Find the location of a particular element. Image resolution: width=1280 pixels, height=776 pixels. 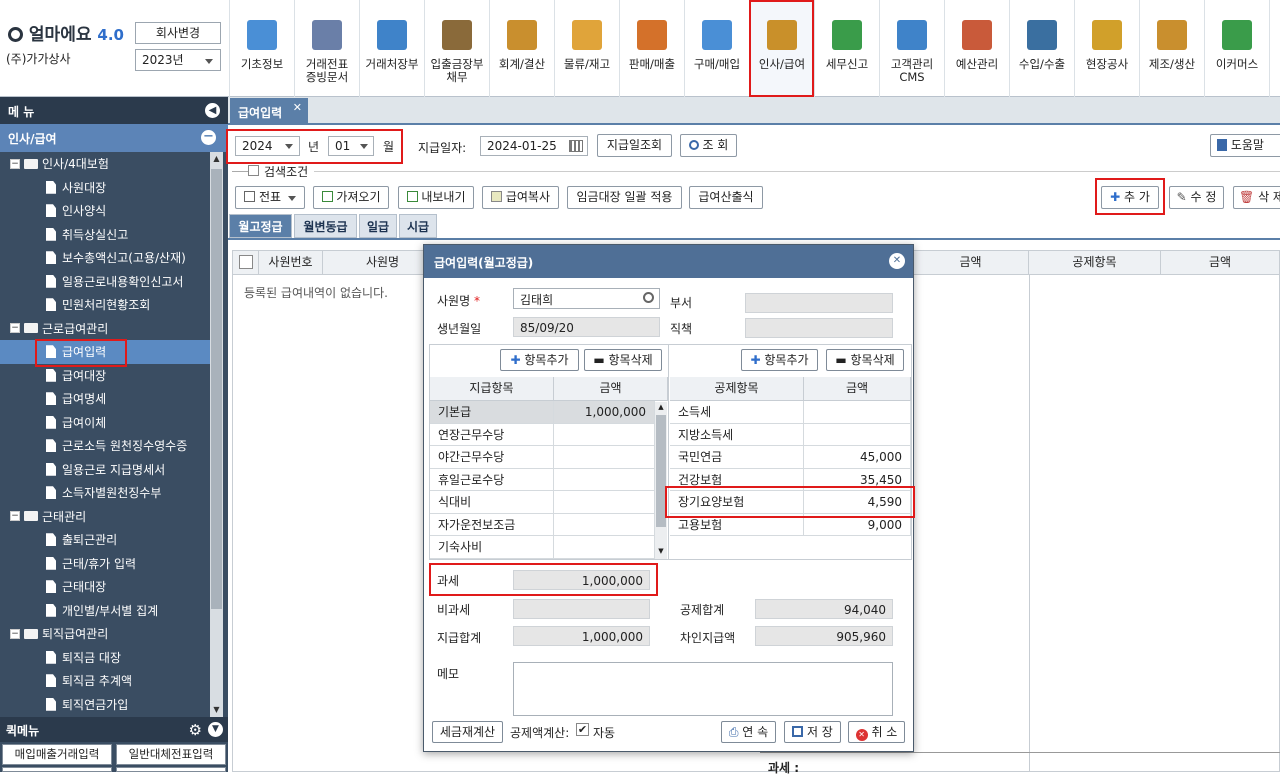

menu-item-2: 거래처장부 is located at coordinates (391, 48).